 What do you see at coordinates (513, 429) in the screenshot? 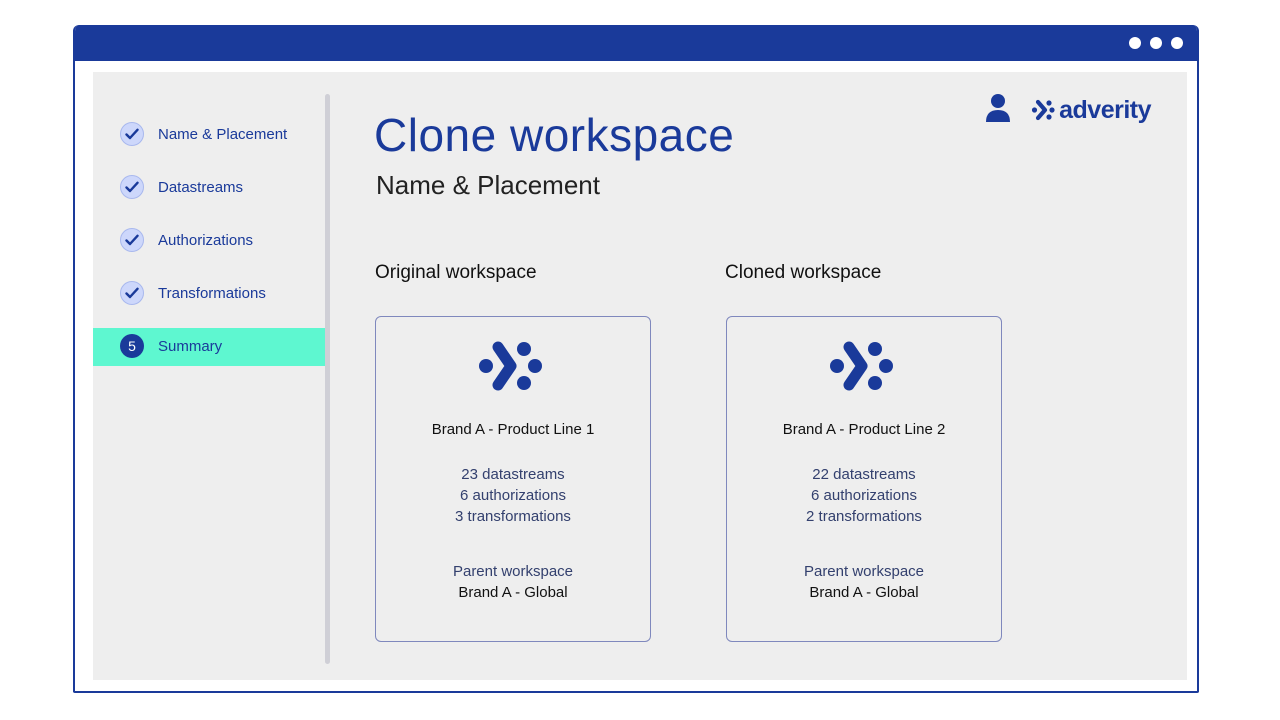
I see `workspace-name: Brand A - Product Line 1` at bounding box center [513, 429].